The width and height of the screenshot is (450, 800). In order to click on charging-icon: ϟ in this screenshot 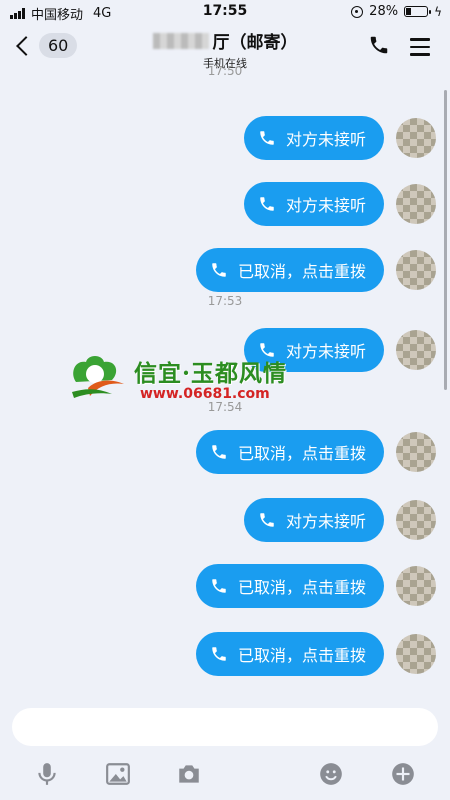, I will do `click(438, 11)`.